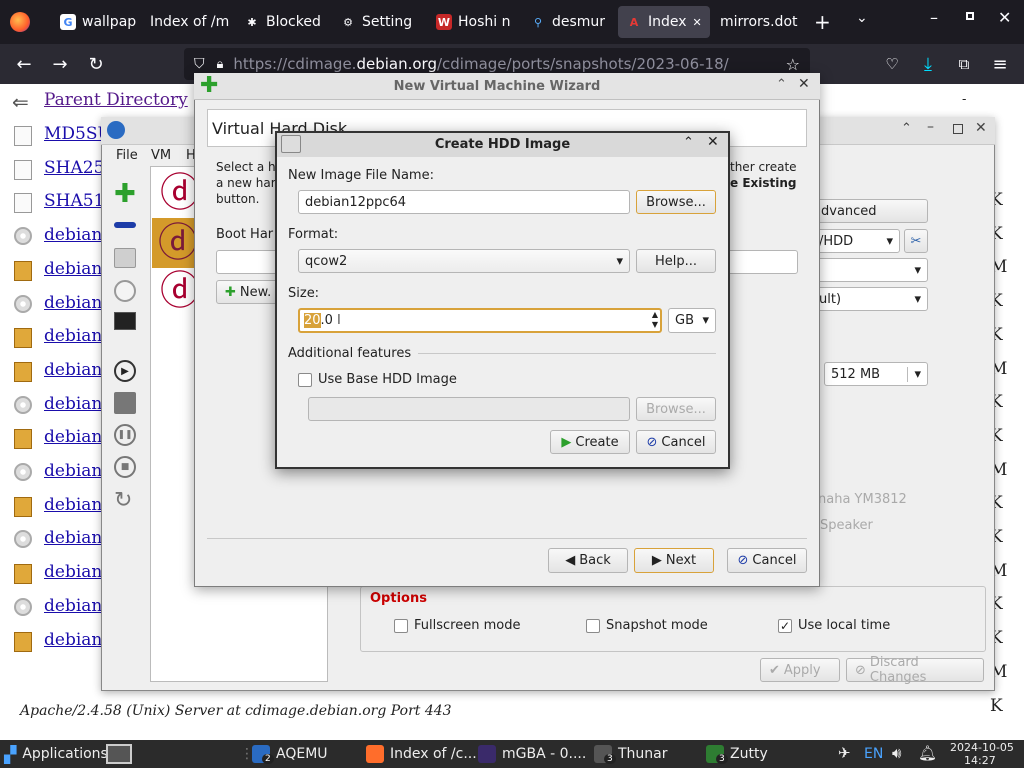  I want to click on remove-vm-icon, so click(125, 225).